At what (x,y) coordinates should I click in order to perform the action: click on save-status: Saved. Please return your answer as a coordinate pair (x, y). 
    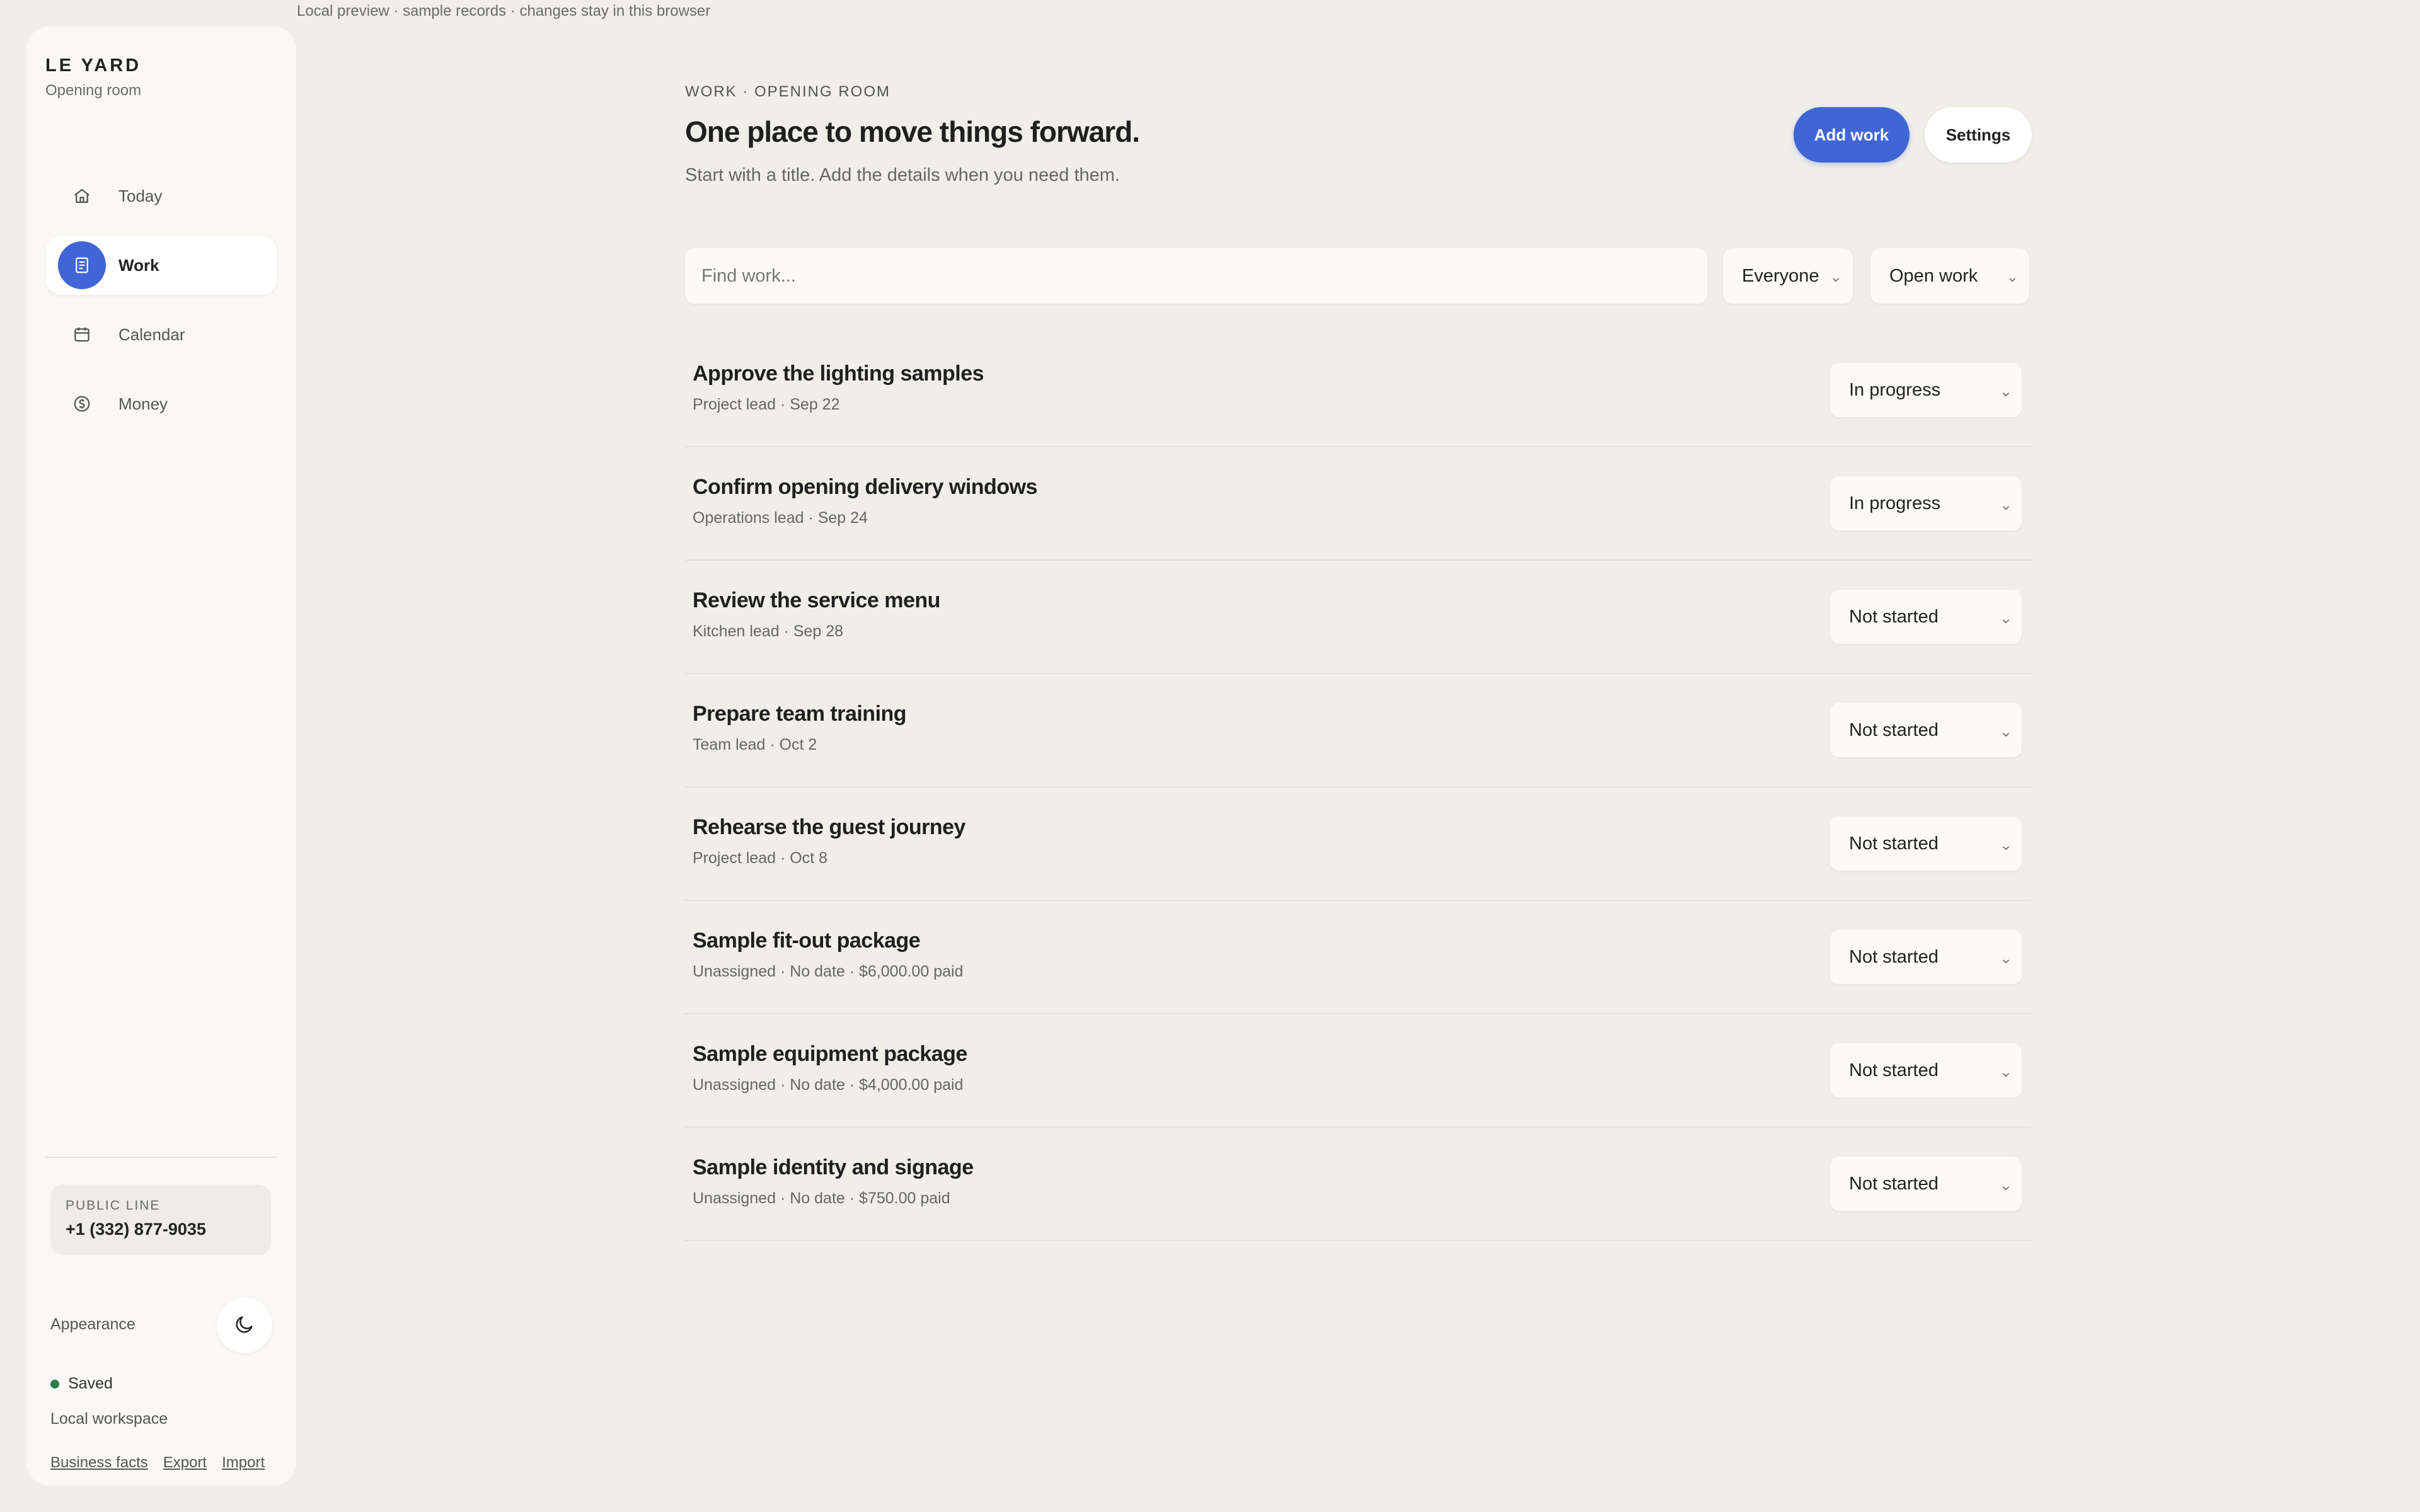
    Looking at the image, I should click on (82, 1384).